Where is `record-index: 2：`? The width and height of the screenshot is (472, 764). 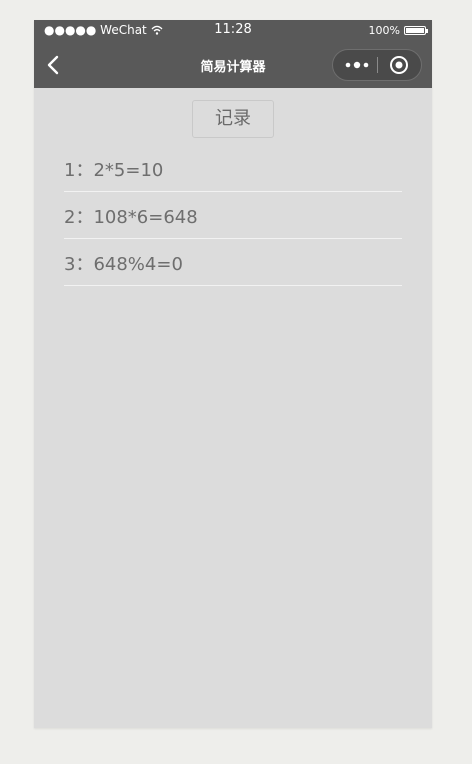
record-index: 2： is located at coordinates (79, 217).